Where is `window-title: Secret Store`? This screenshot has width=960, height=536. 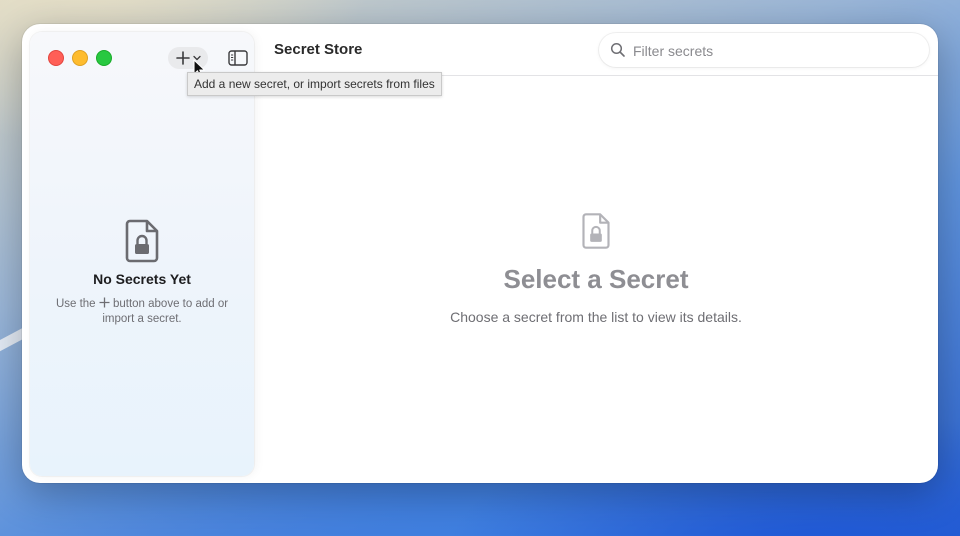 window-title: Secret Store is located at coordinates (318, 49).